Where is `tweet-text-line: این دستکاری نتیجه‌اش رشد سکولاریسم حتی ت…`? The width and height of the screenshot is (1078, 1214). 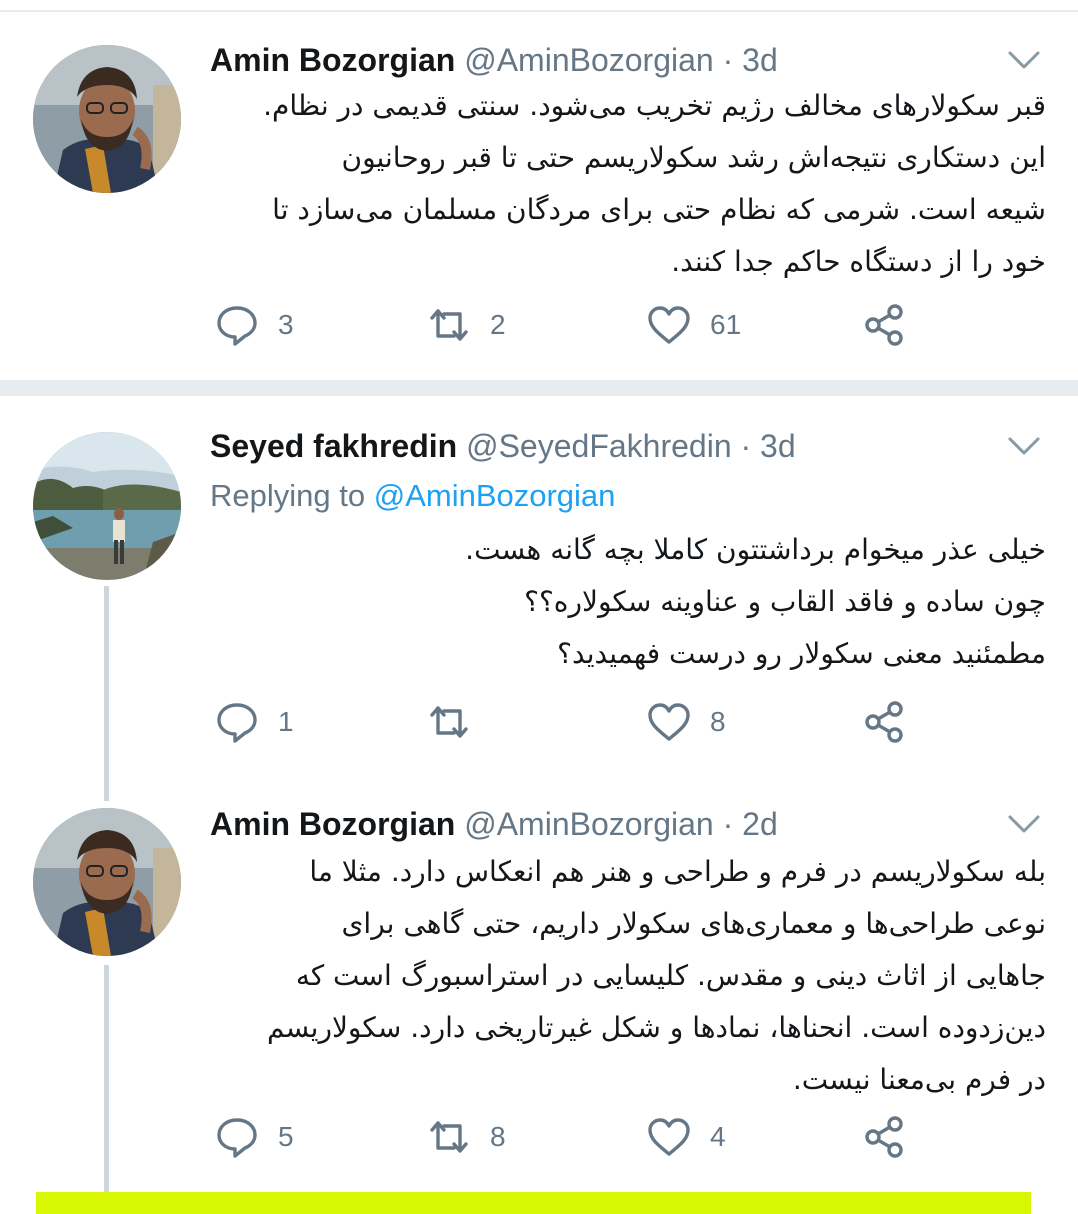 tweet-text-line: این دستکاری نتیجه‌اش رشد سکولاریسم حتی ت… is located at coordinates (693, 157).